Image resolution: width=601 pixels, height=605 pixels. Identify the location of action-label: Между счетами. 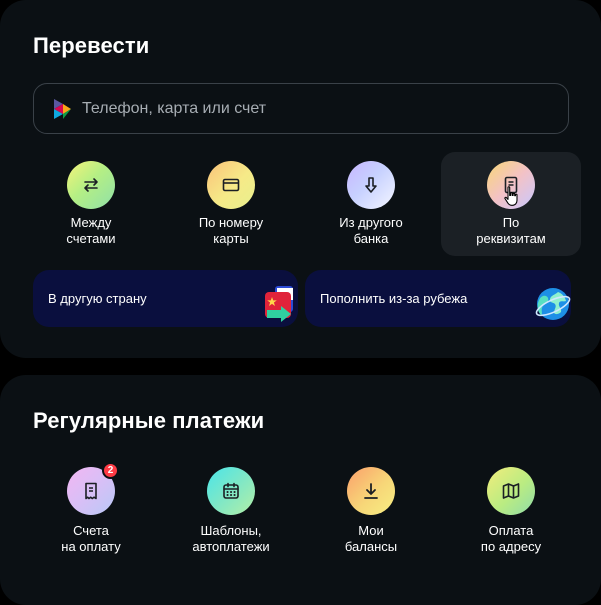
(91, 230).